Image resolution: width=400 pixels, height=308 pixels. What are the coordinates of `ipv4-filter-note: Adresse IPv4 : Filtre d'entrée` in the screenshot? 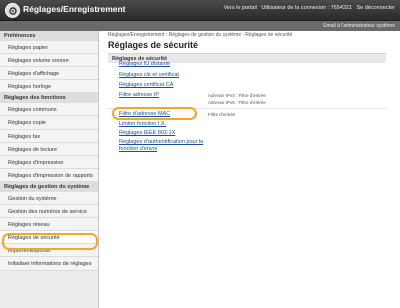 It's located at (237, 95).